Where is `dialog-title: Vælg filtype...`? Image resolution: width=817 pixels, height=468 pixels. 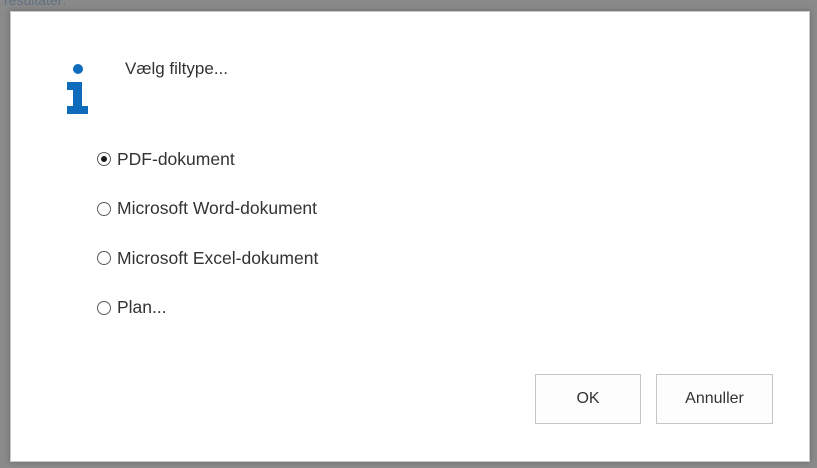
dialog-title: Vælg filtype... is located at coordinates (176, 68).